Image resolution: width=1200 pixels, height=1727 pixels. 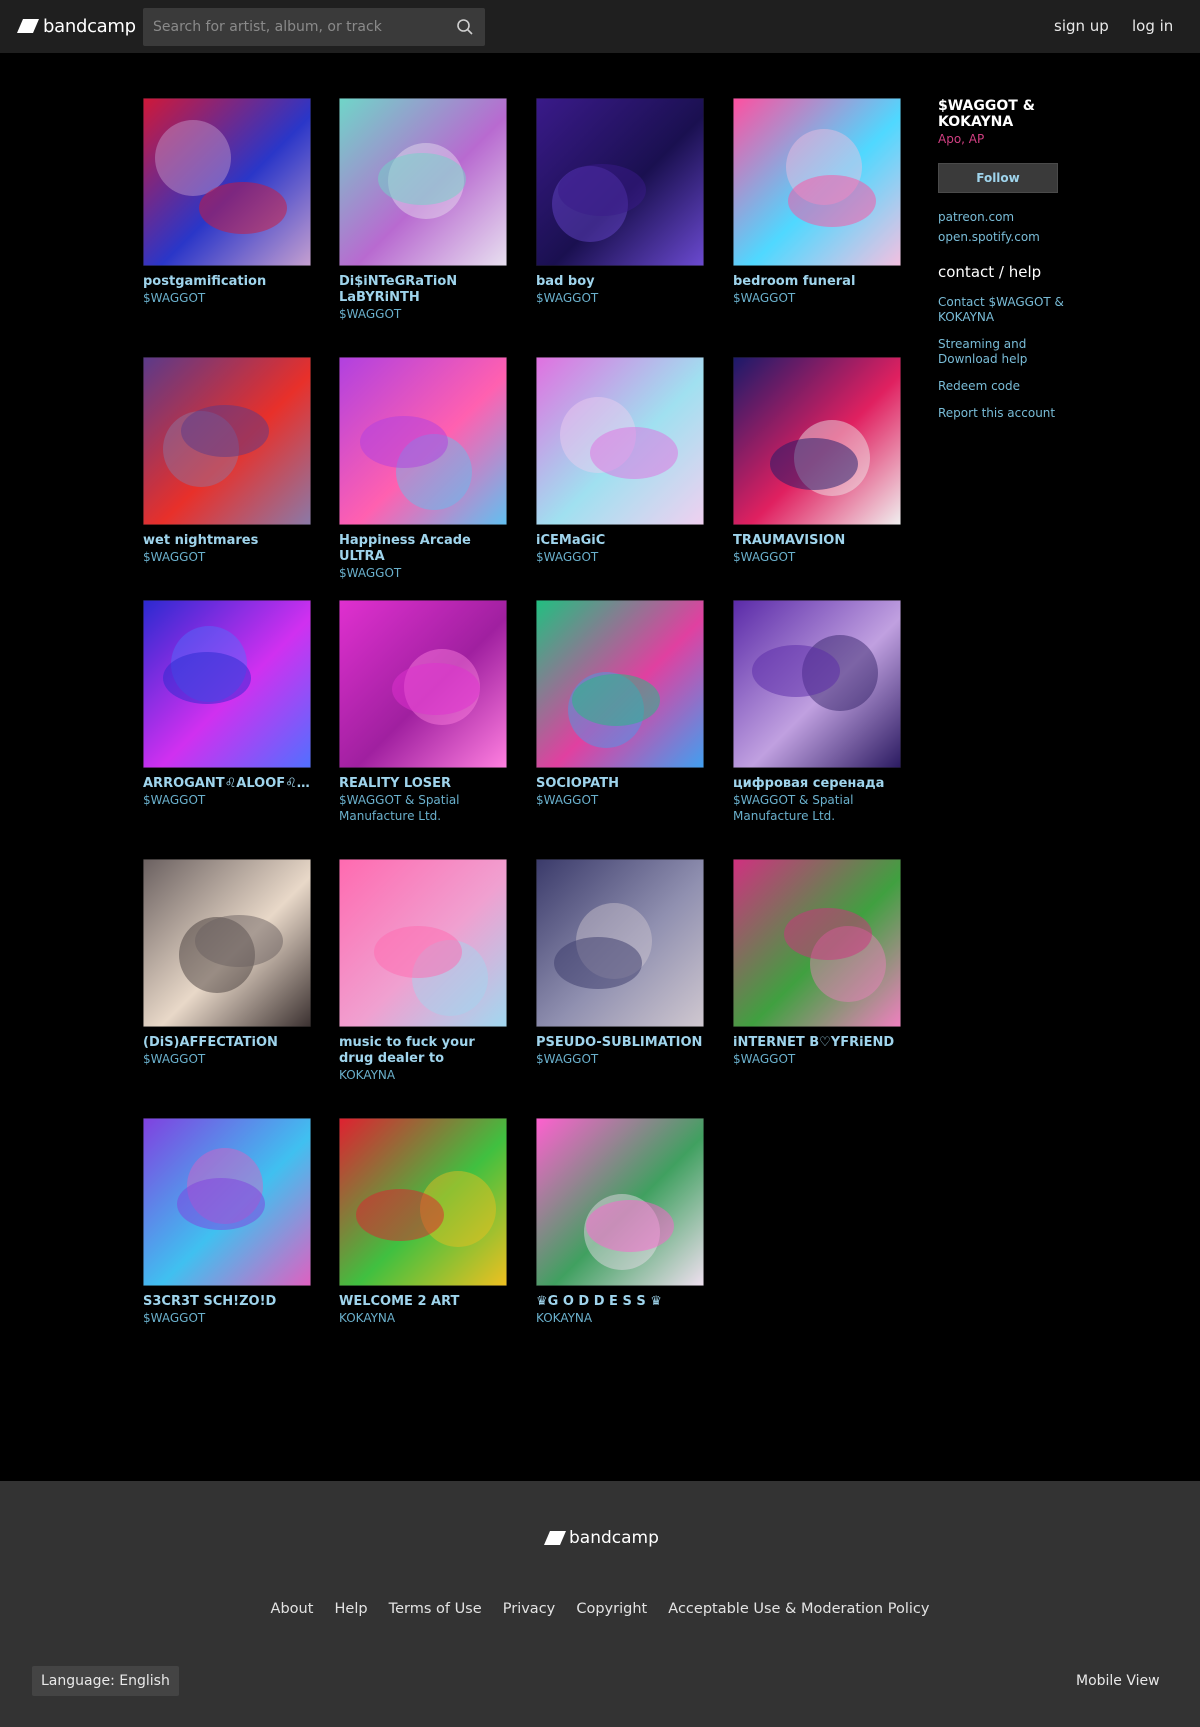 What do you see at coordinates (105, 1681) in the screenshot?
I see `language-selector: Language: English` at bounding box center [105, 1681].